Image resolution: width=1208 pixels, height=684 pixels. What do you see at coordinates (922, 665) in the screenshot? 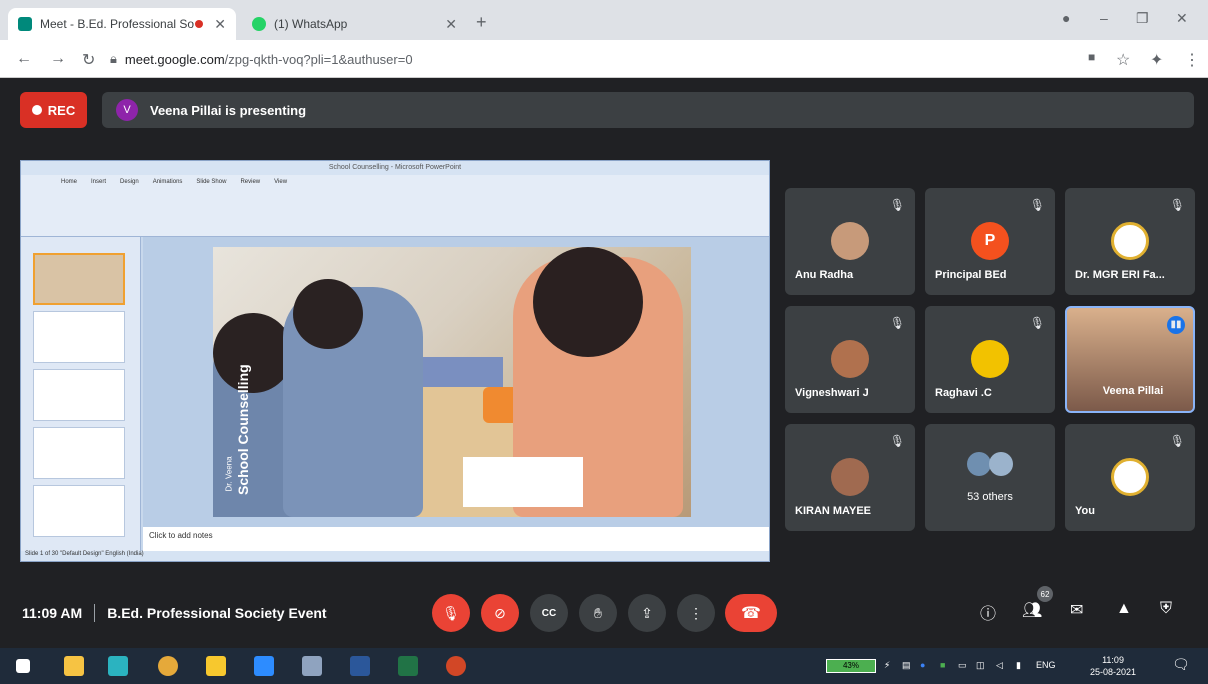
I see `bluetooth-icon: ●` at bounding box center [922, 665].